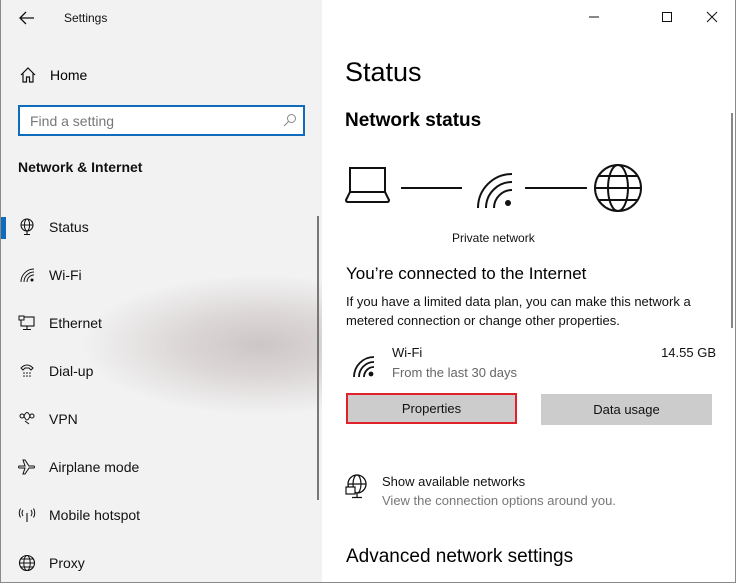 This screenshot has width=736, height=583. Describe the element at coordinates (75, 323) in the screenshot. I see `sidebar-item-label: Ethernet` at that location.